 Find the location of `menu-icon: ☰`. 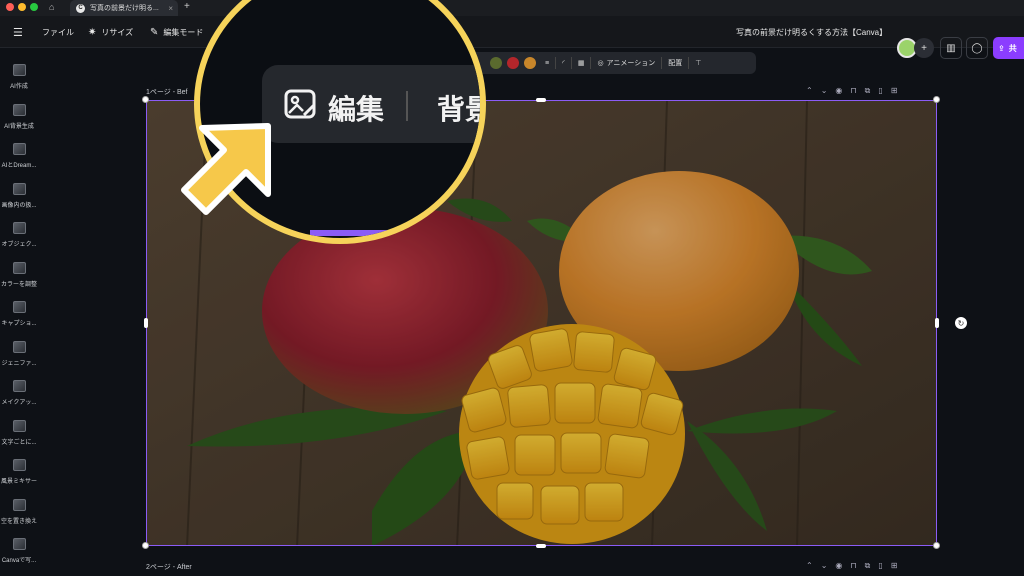

menu-icon: ☰ is located at coordinates (18, 32).